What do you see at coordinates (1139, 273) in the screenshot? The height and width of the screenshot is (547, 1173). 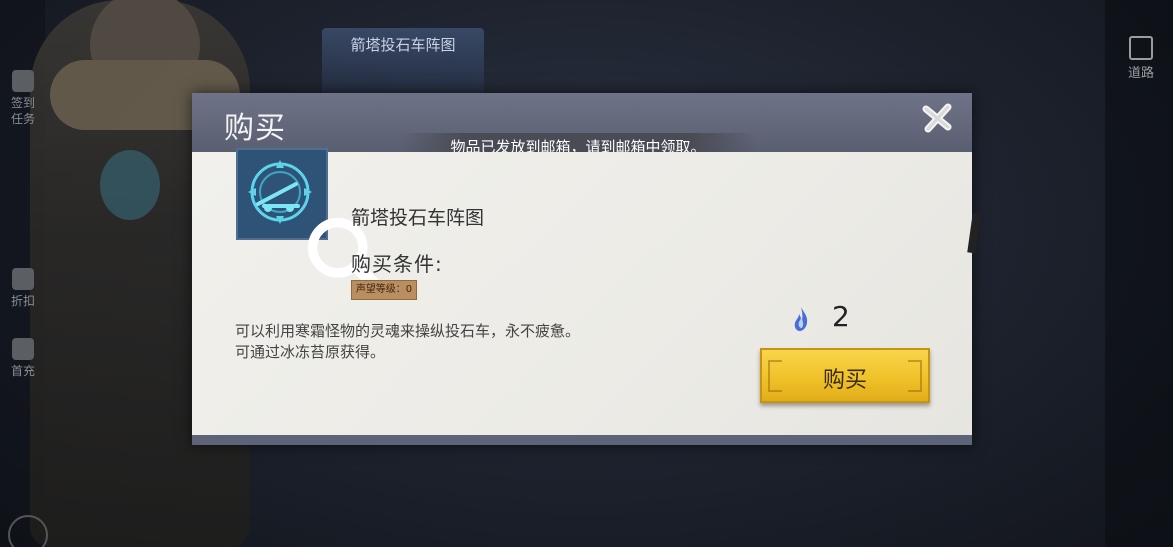 I see `right-sidebar` at bounding box center [1139, 273].